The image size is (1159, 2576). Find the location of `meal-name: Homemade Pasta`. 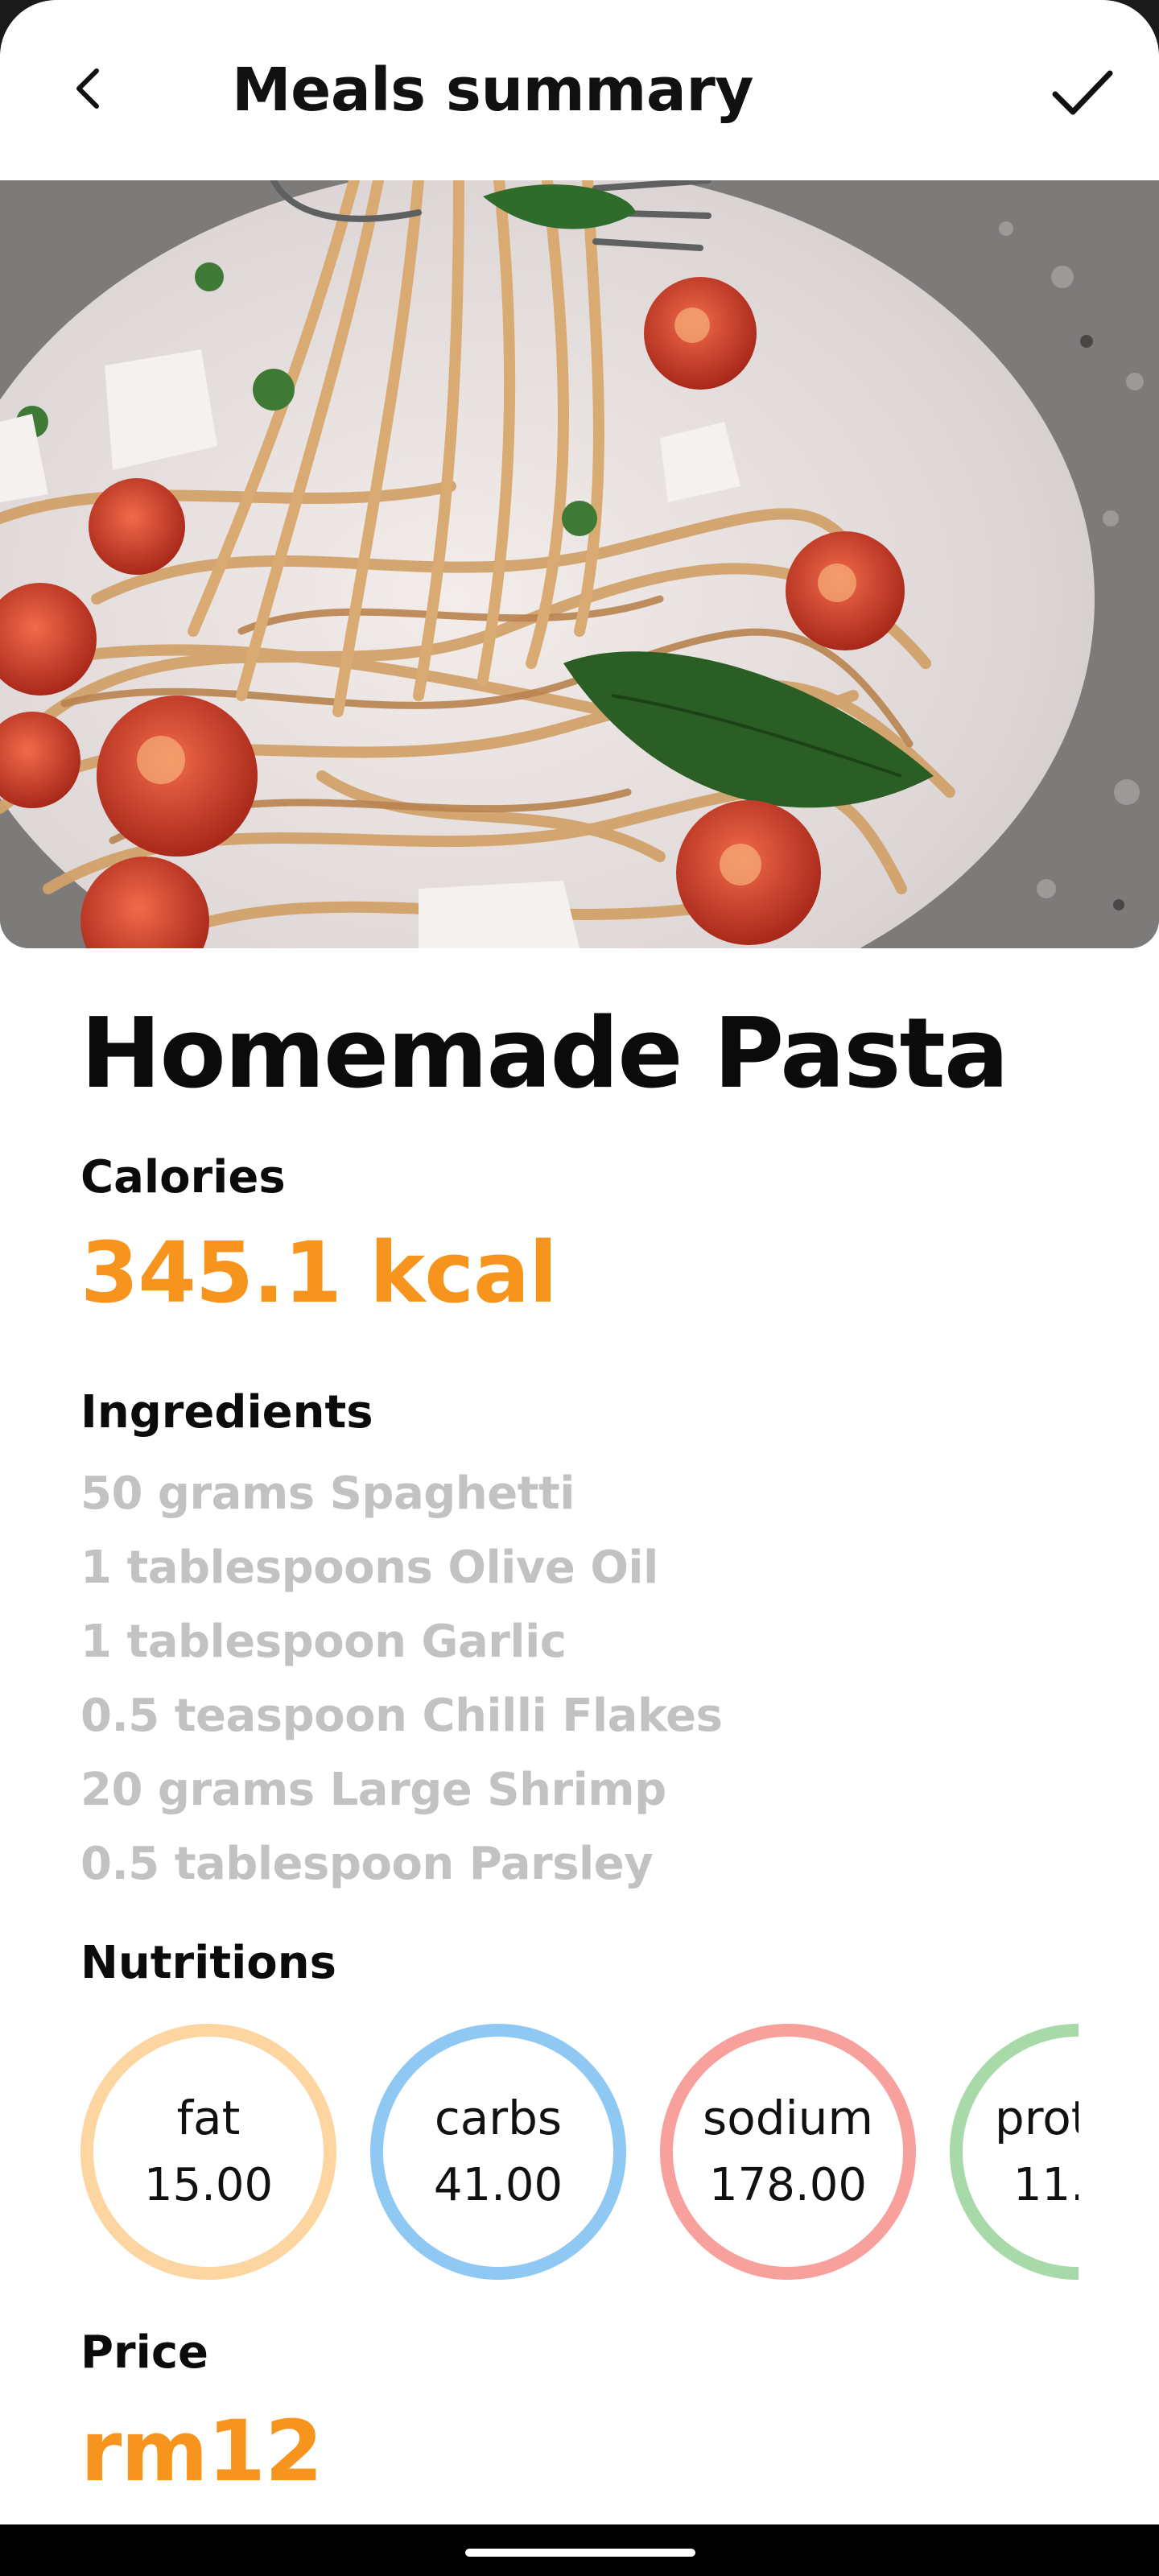

meal-name: Homemade Pasta is located at coordinates (544, 1054).